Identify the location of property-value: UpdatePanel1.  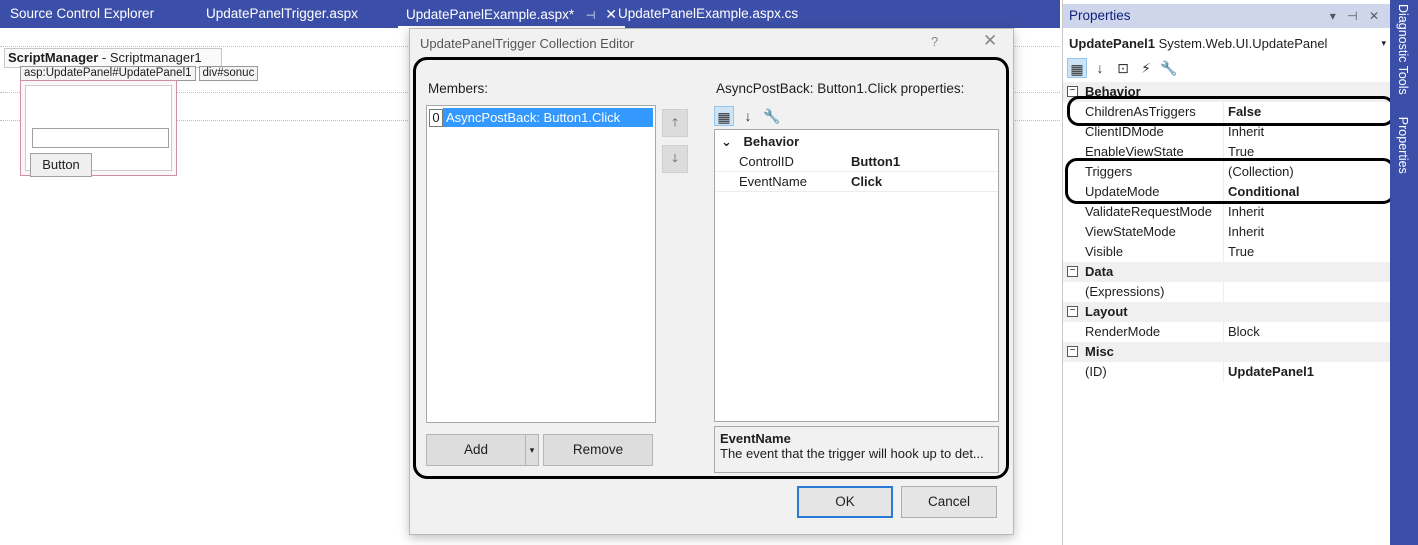
(1268, 372).